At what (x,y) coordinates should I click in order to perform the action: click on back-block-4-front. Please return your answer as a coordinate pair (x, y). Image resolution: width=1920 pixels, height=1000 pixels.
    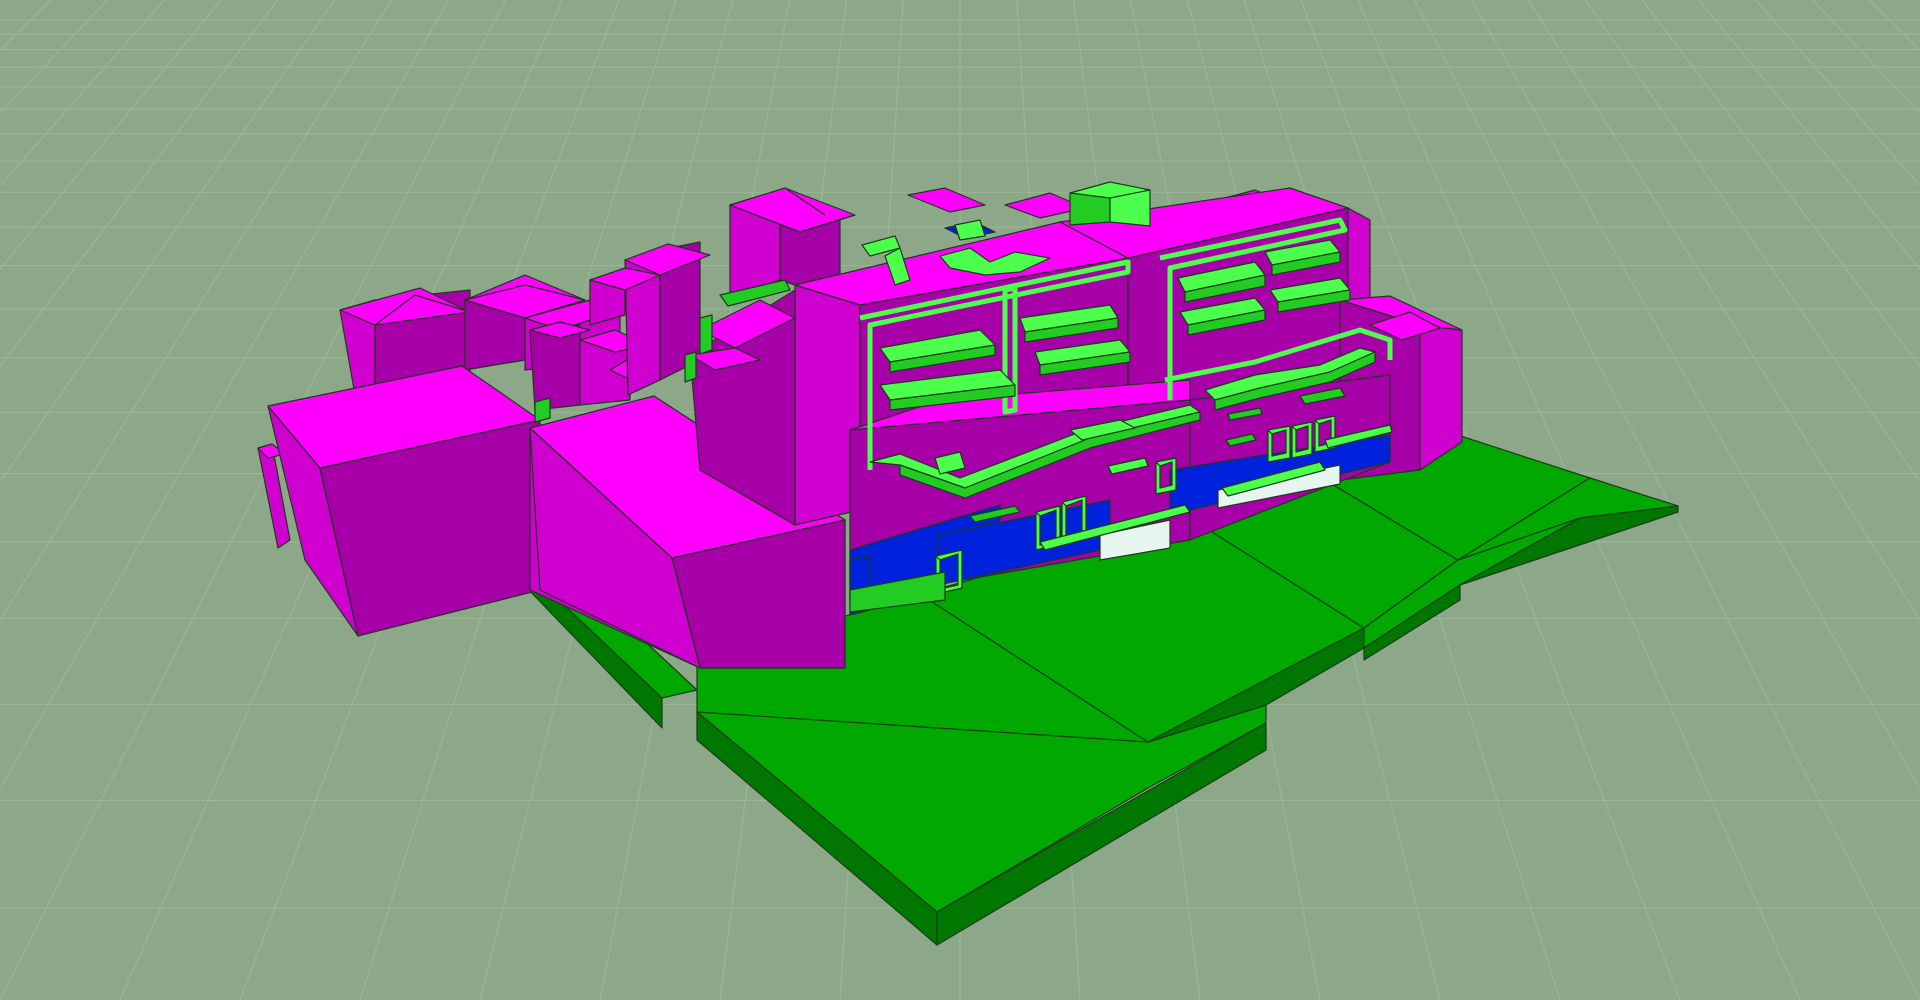
    Looking at the image, I should click on (555, 367).